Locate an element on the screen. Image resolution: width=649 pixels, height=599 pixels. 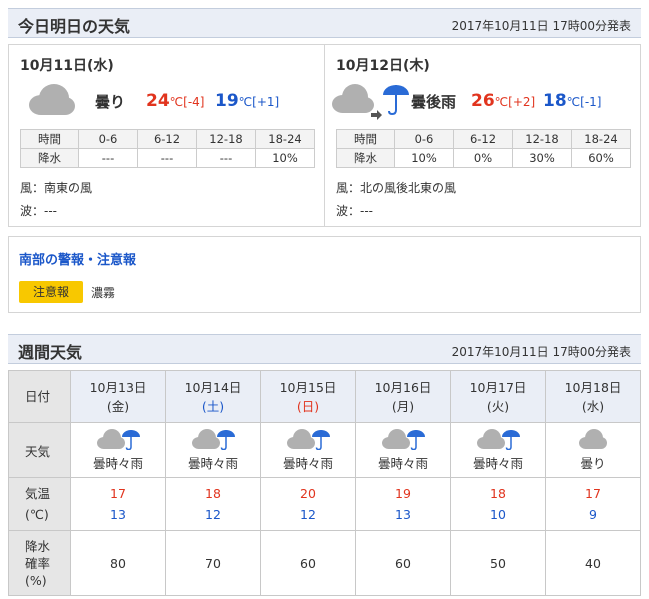
weekly-header: 週間天気 2017年10月11日 17時00分発表 is located at coordinates (324, 349).